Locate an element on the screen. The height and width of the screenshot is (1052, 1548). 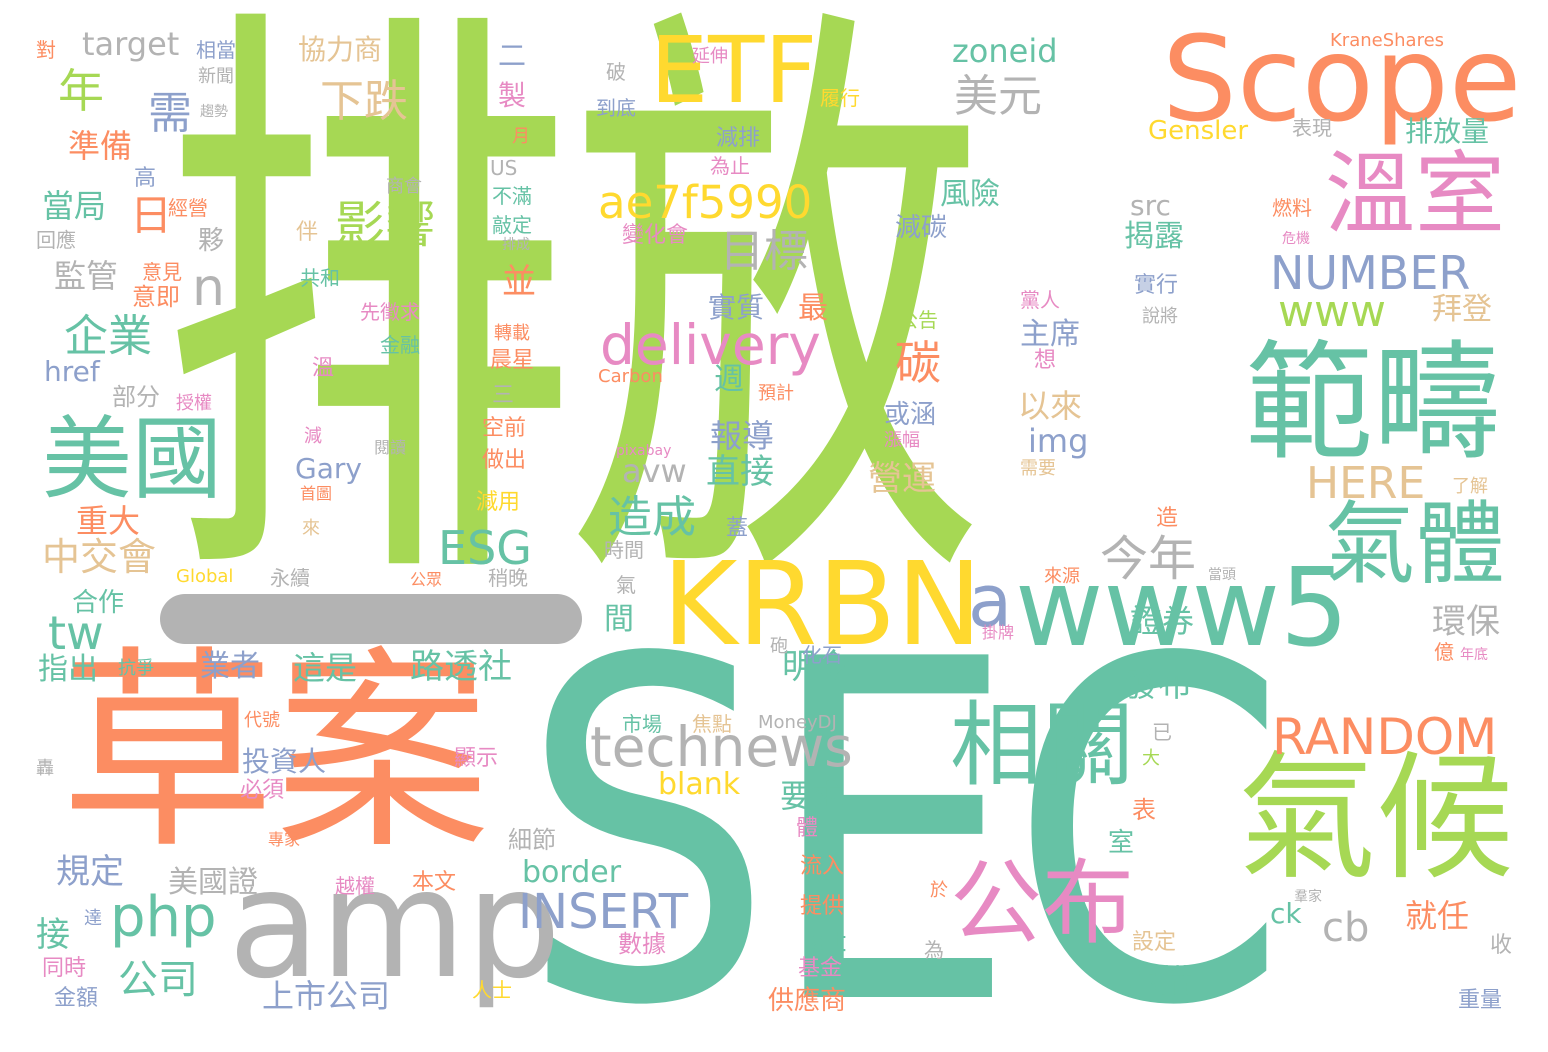
word-ranliao: 燃料 is located at coordinates (1292, 208).